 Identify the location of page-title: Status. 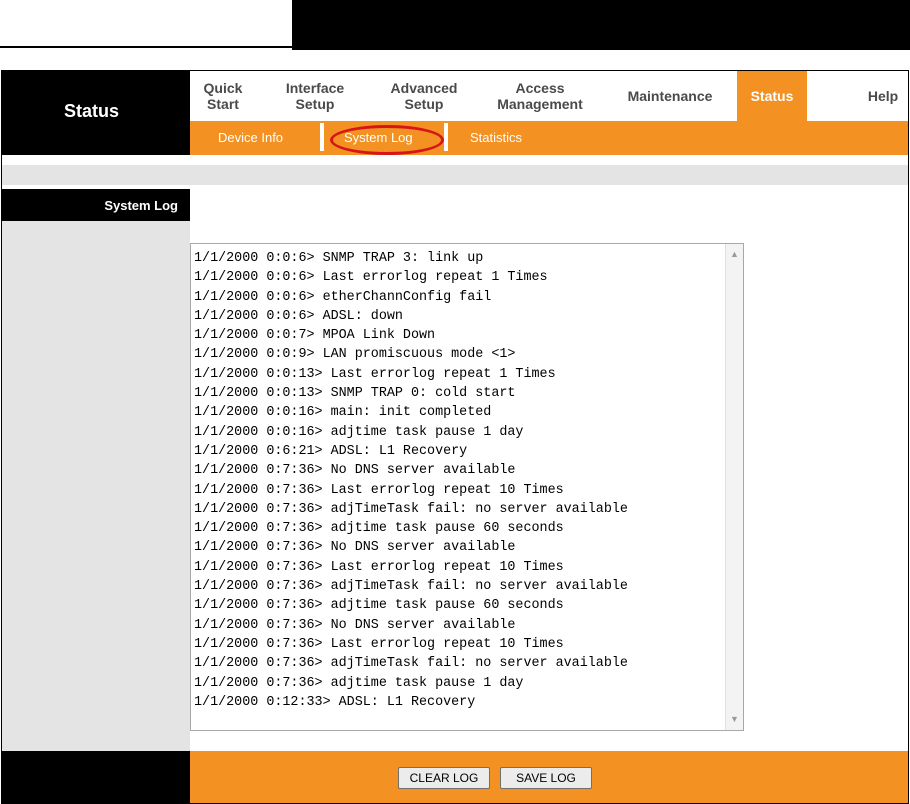
(92, 111).